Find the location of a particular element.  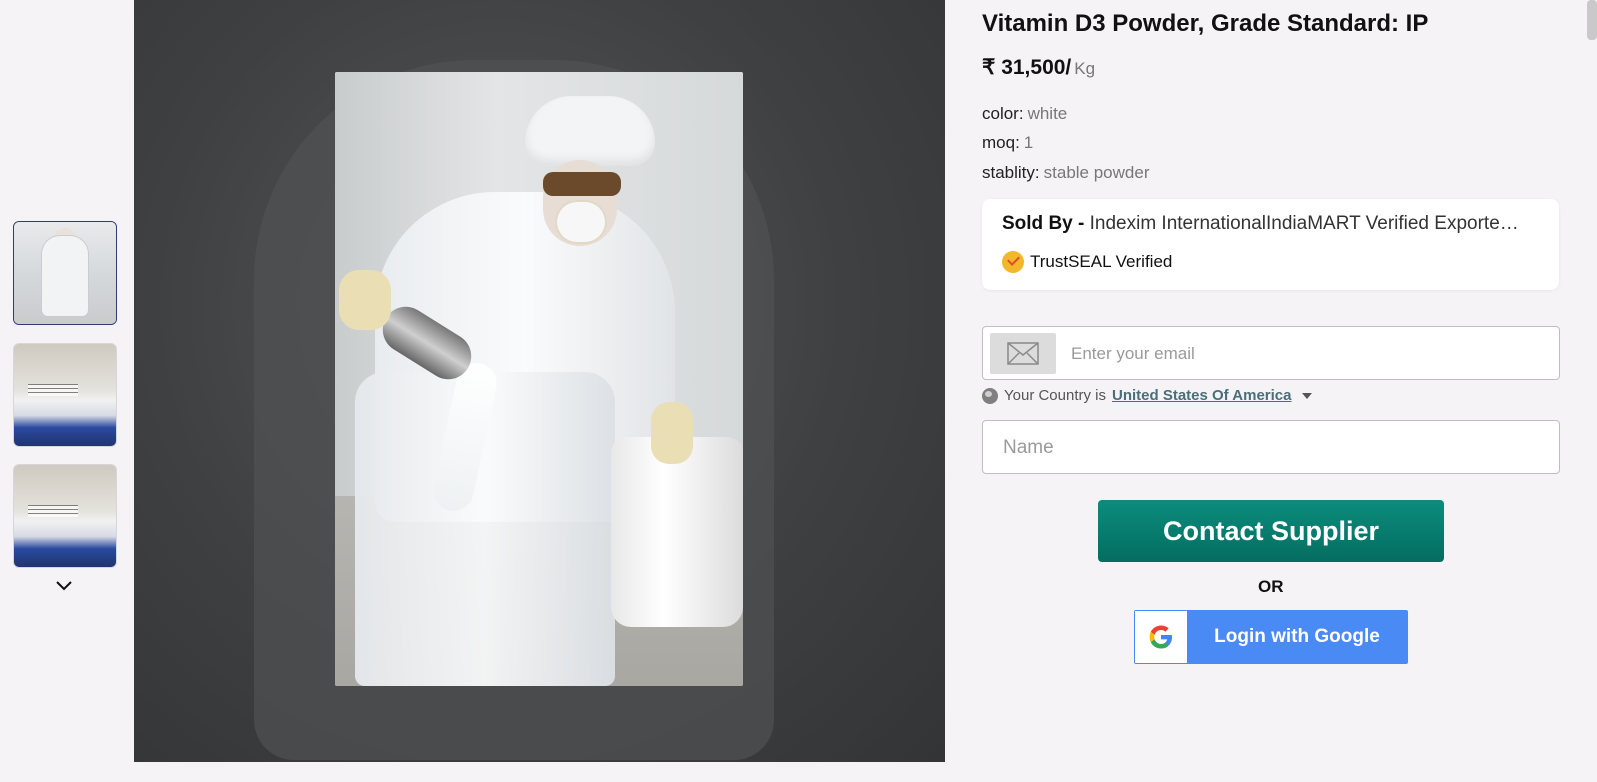

trustseal-label: TrustSEAL Verified is located at coordinates (1101, 261).